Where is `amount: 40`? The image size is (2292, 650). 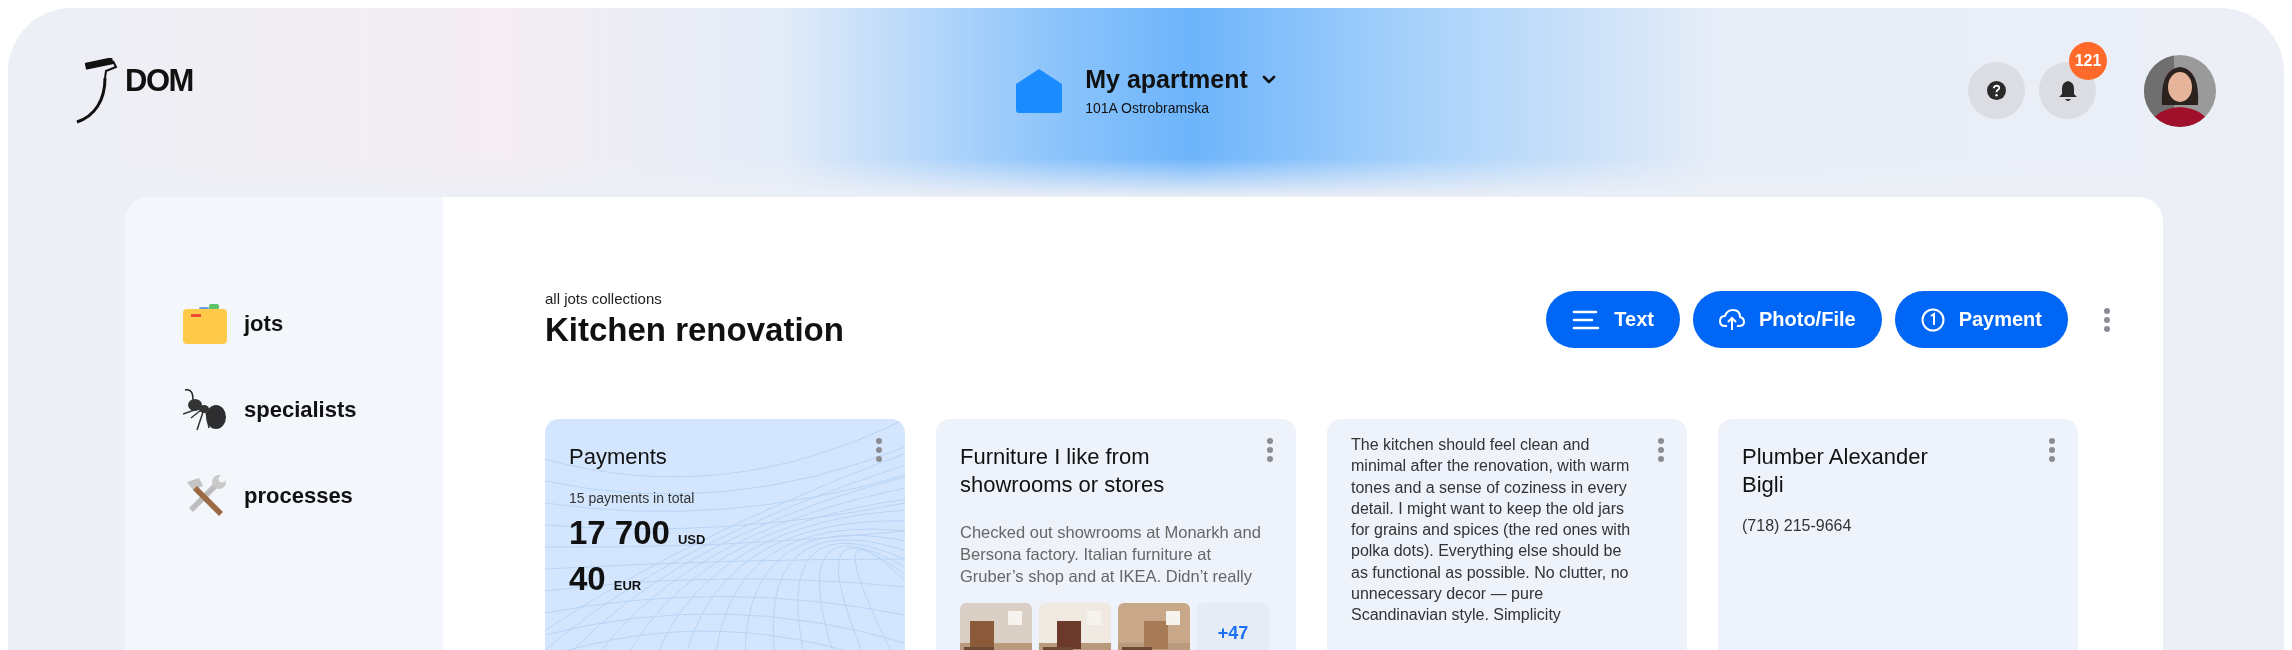
amount: 40 is located at coordinates (587, 579).